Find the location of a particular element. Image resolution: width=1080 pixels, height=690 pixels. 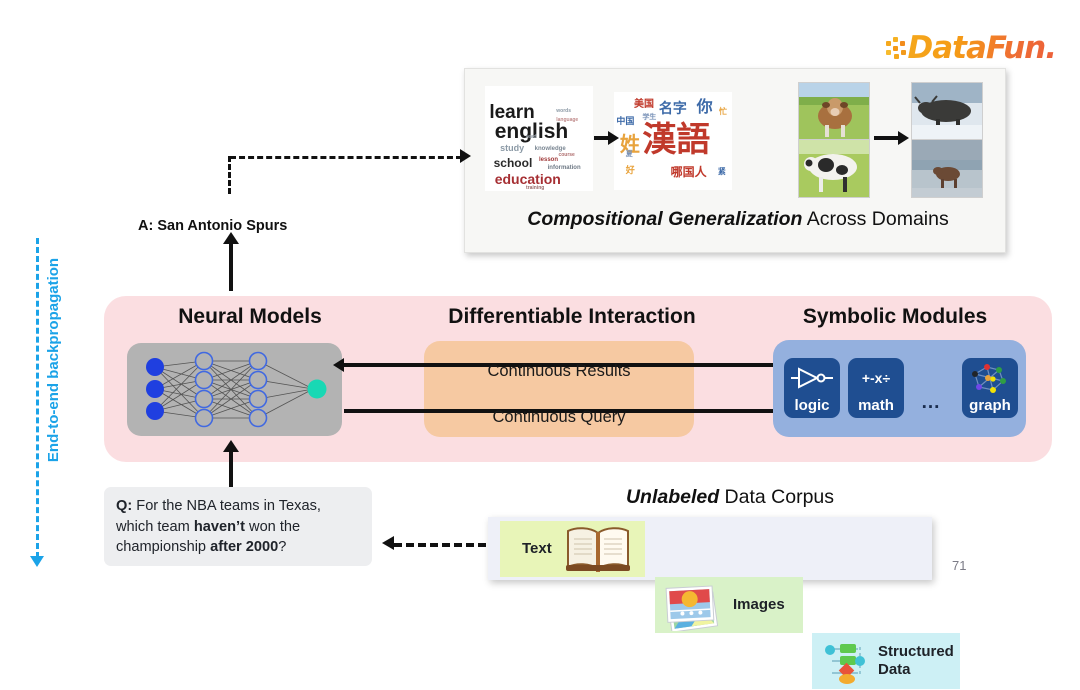

wordcloud-transfer-arrow-icon is located at coordinates (606, 138).